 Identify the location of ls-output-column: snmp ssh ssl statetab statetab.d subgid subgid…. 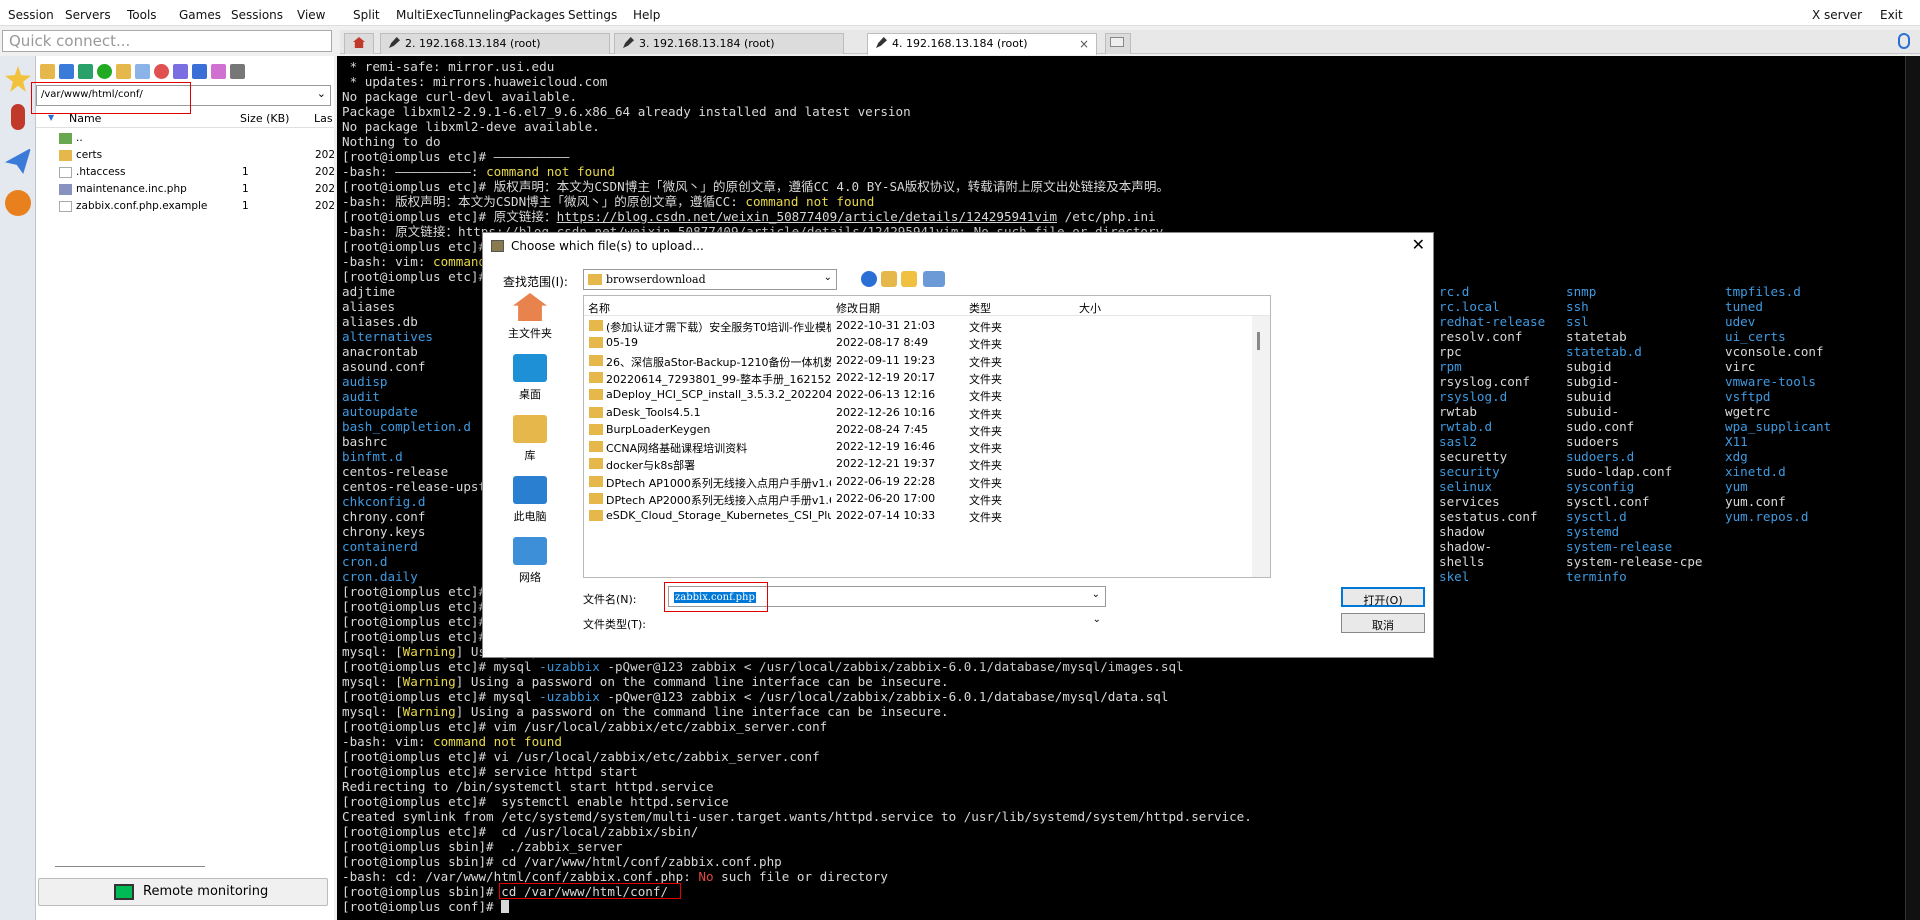
(1634, 434).